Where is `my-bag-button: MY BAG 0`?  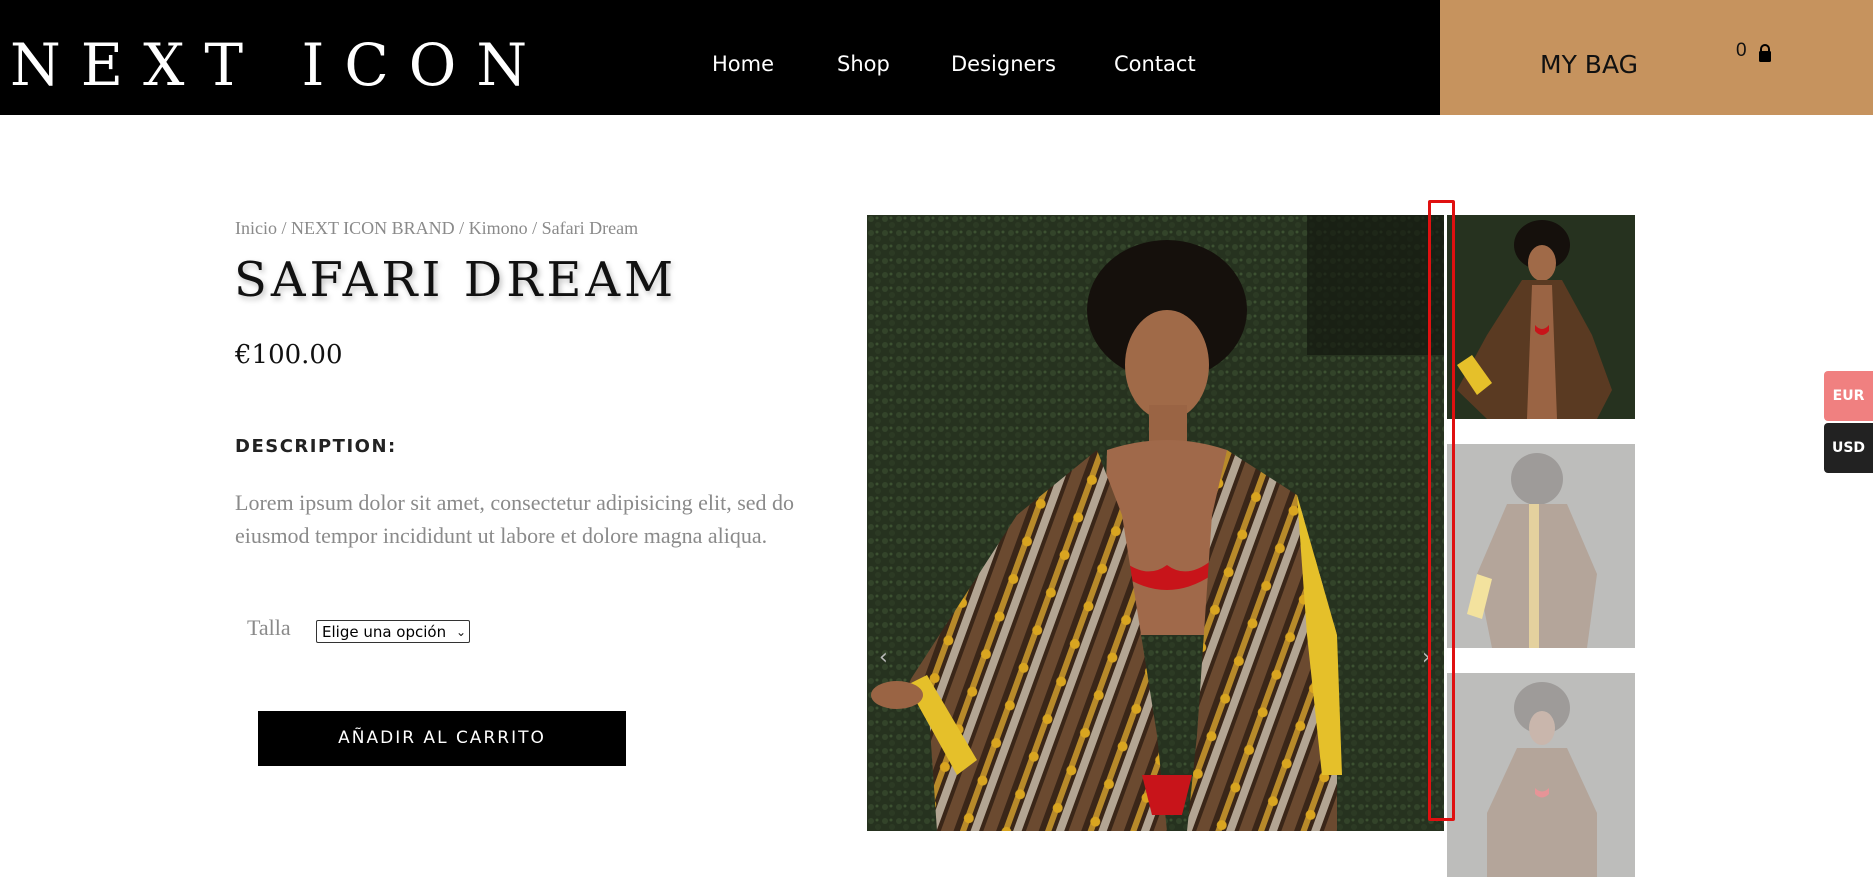 my-bag-button: MY BAG 0 is located at coordinates (1656, 57).